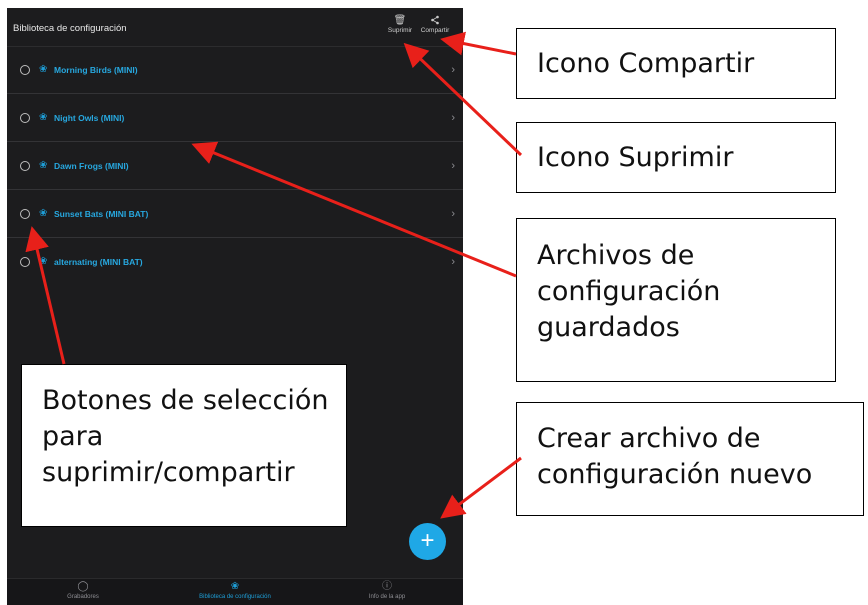 Image resolution: width=868 pixels, height=605 pixels. I want to click on callout-text: Archivos de configuración guardados, so click(629, 291).